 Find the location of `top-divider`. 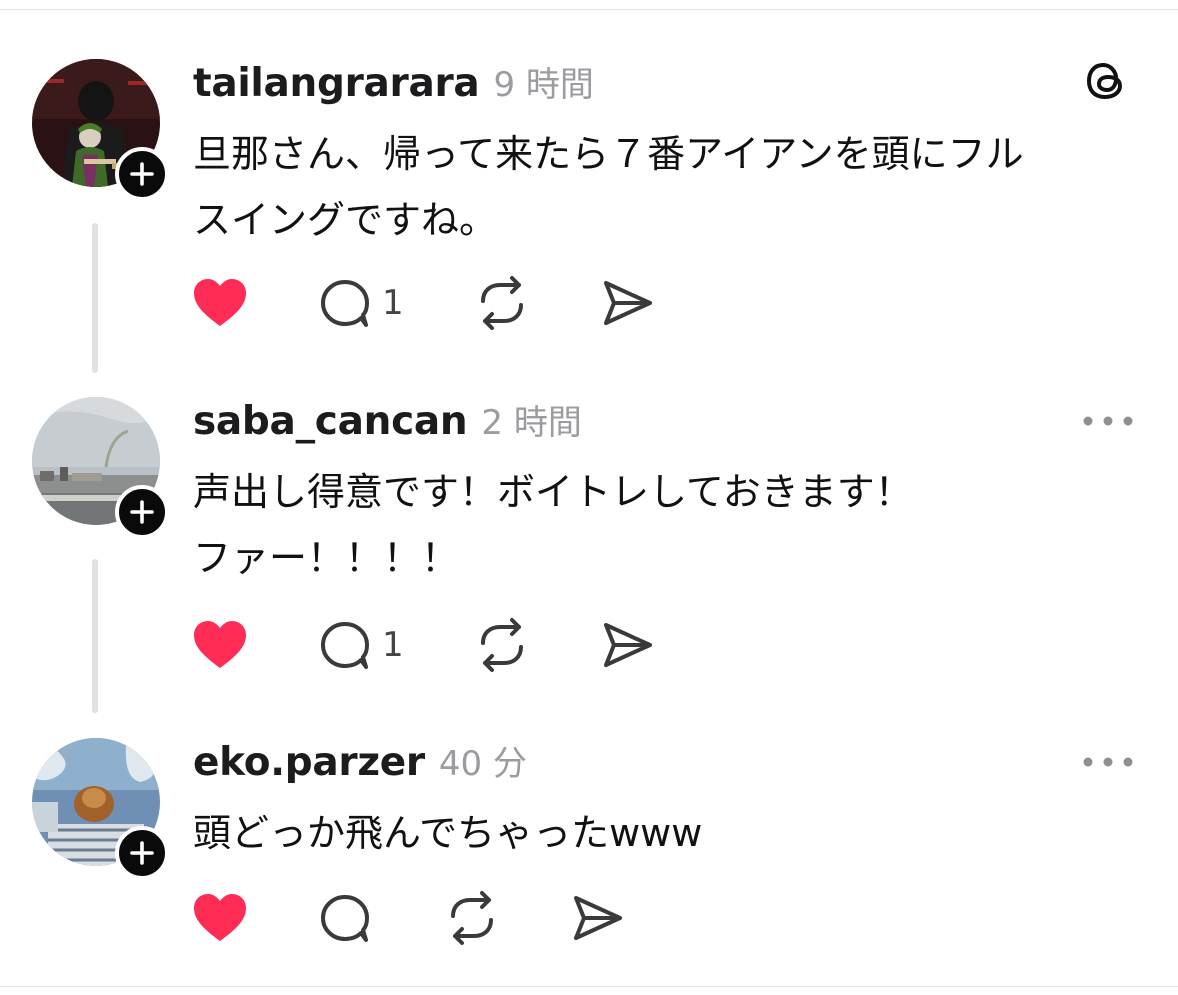

top-divider is located at coordinates (589, 9).